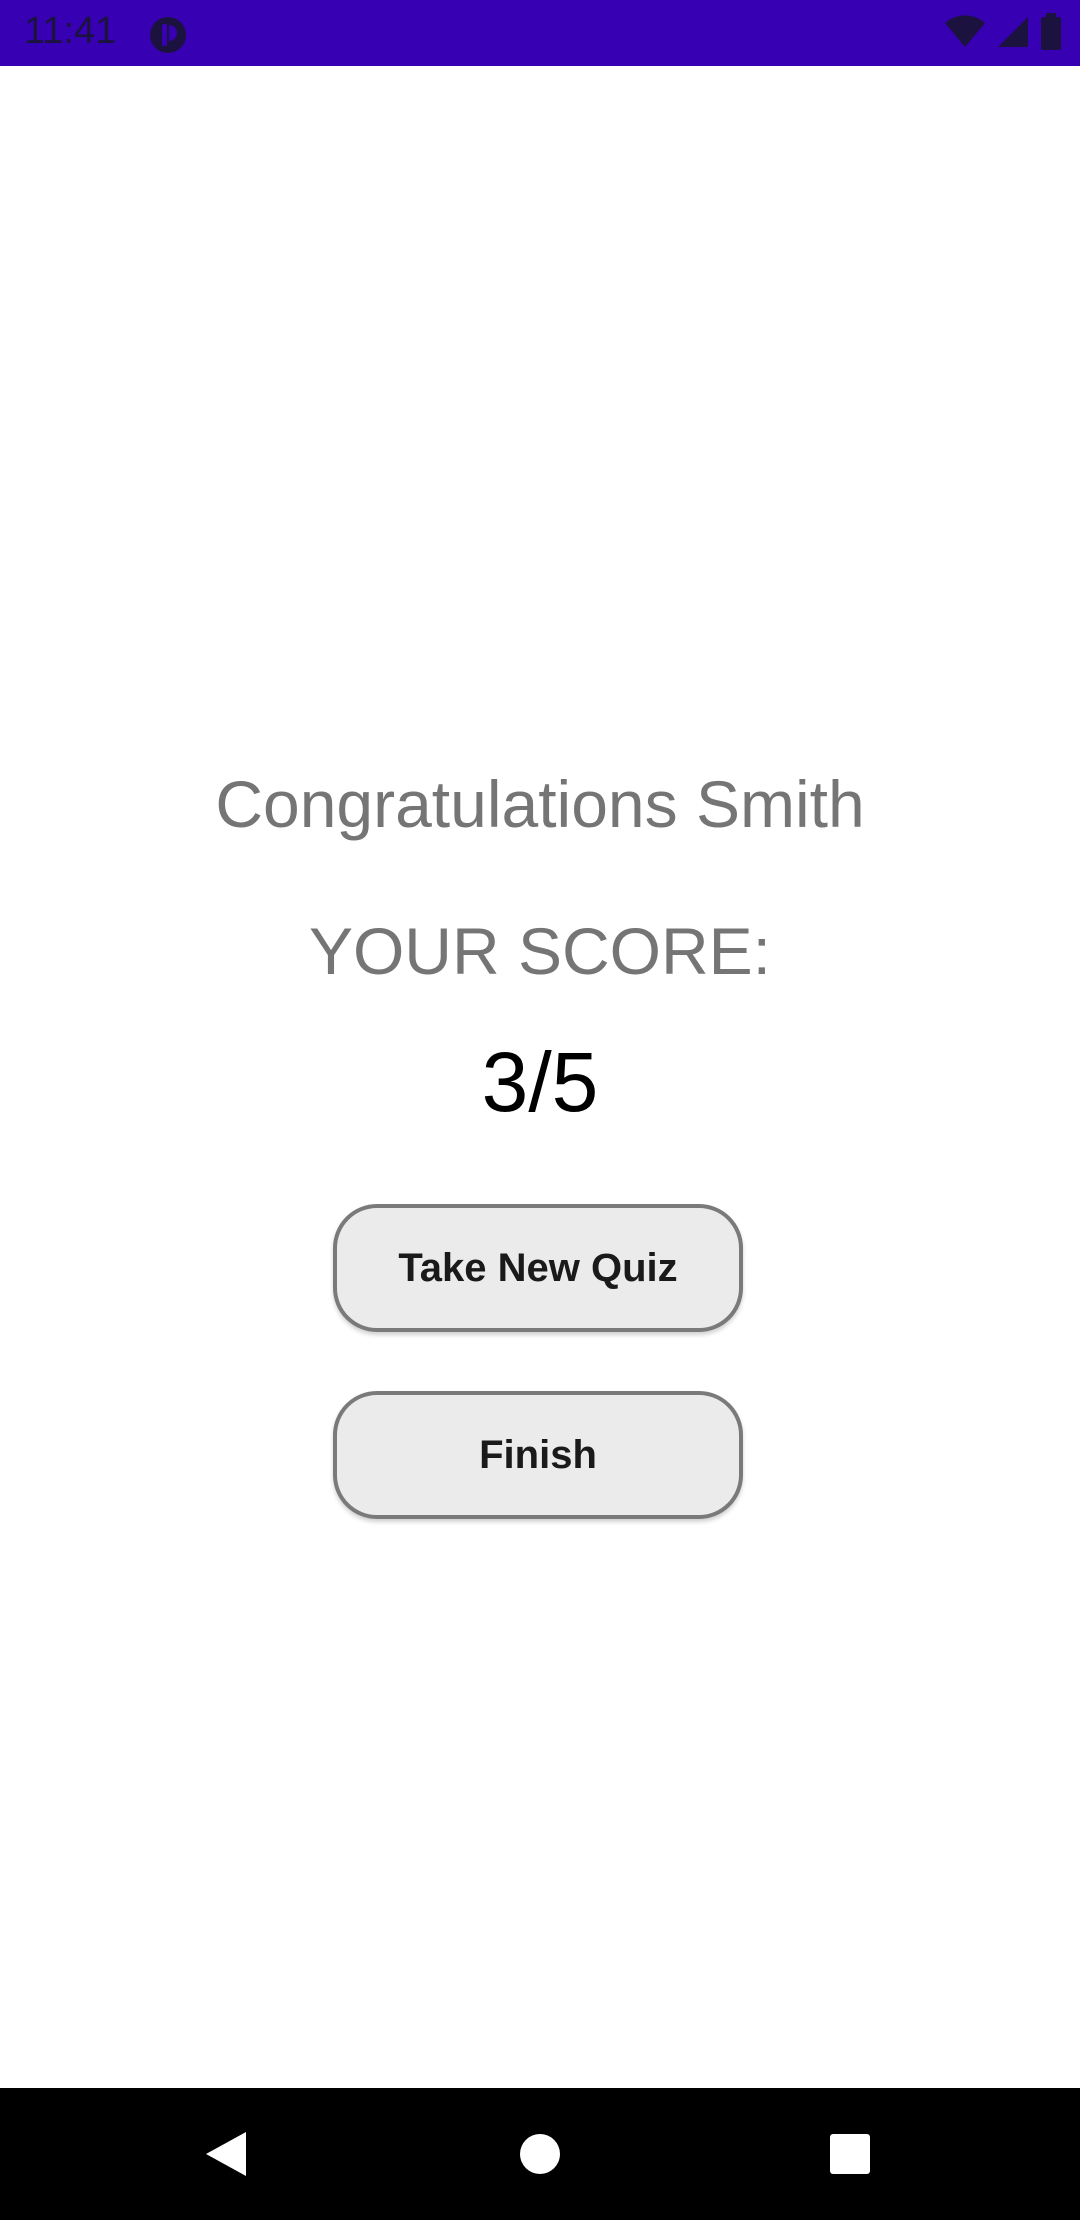 The width and height of the screenshot is (1080, 2220). What do you see at coordinates (168, 35) in the screenshot?
I see `app-notification-icon` at bounding box center [168, 35].